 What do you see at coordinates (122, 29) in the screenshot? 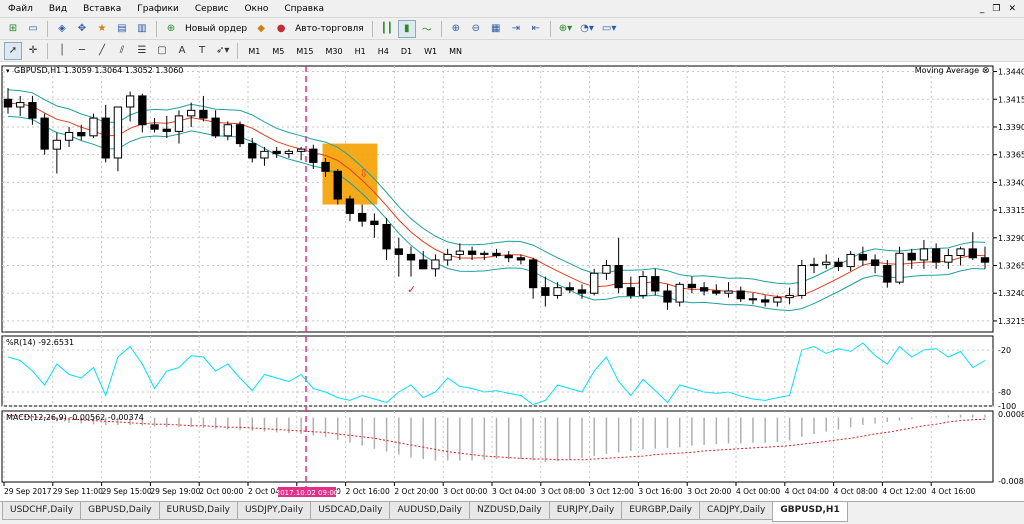
I see `terminal-icon: ▤` at bounding box center [122, 29].